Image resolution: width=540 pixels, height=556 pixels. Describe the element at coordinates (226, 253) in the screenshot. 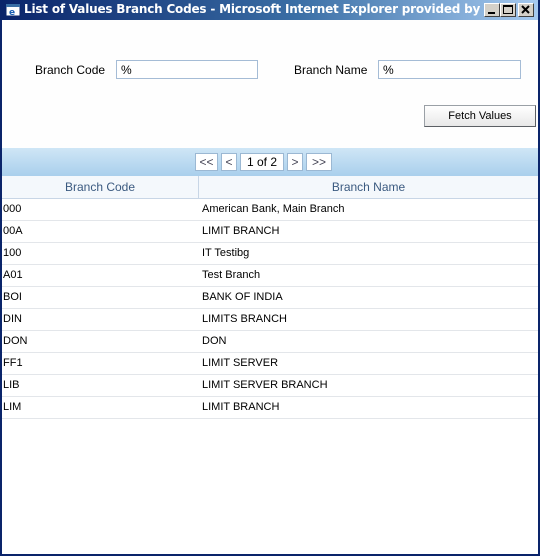

I see `branch-name-cell: IT Testibg` at that location.